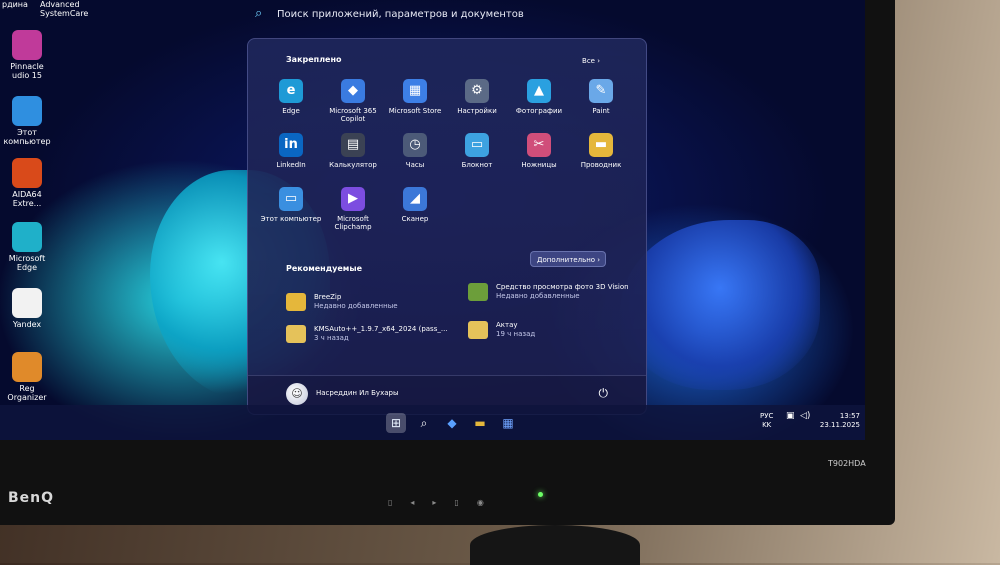  What do you see at coordinates (60, 4) in the screenshot?
I see `desktop-label: Advanced` at bounding box center [60, 4].